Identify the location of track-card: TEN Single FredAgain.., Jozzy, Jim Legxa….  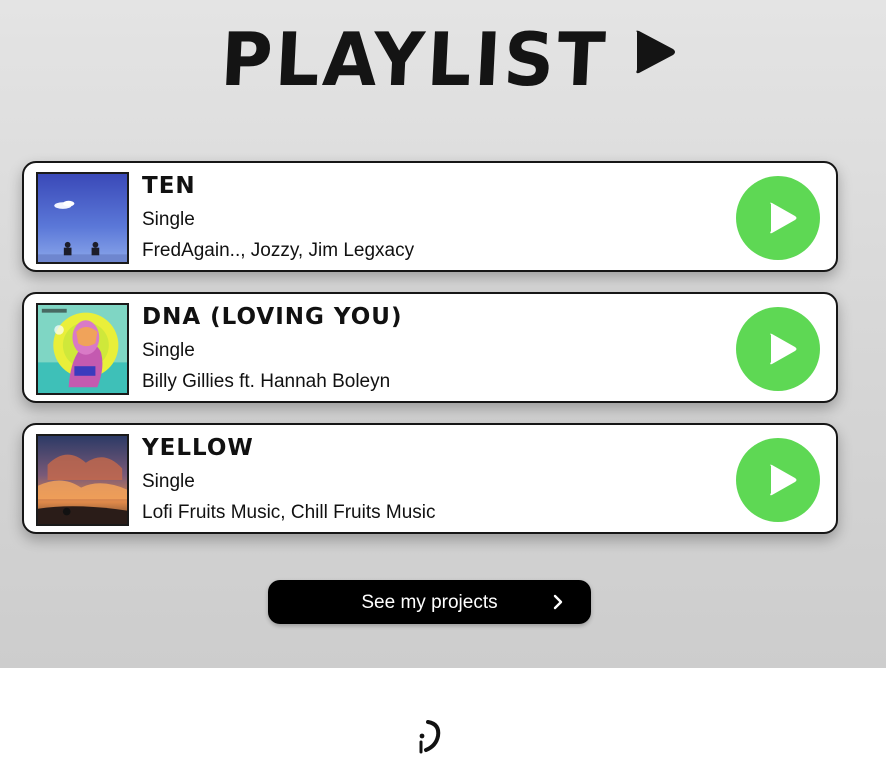
(430, 216).